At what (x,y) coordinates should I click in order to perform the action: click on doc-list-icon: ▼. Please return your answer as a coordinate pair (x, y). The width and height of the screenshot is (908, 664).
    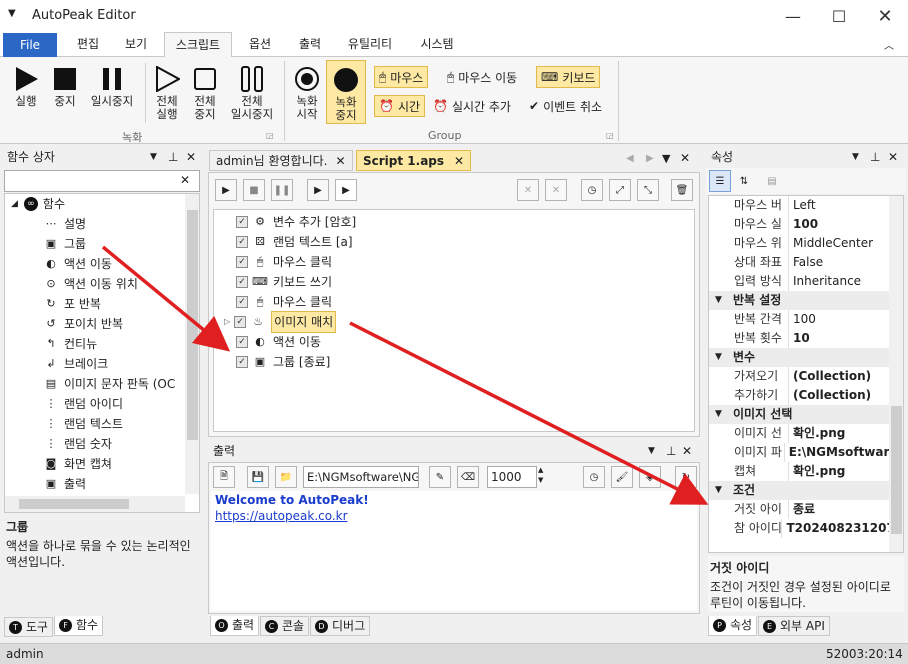
    Looking at the image, I should click on (666, 158).